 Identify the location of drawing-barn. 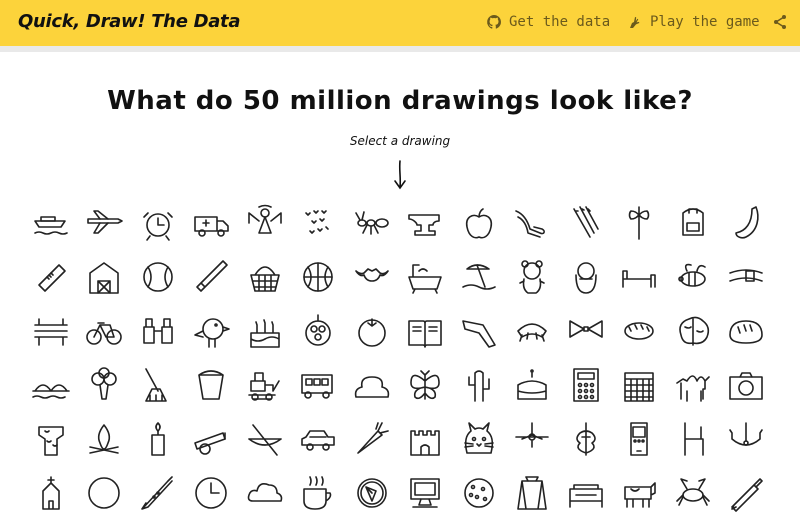
(105, 277).